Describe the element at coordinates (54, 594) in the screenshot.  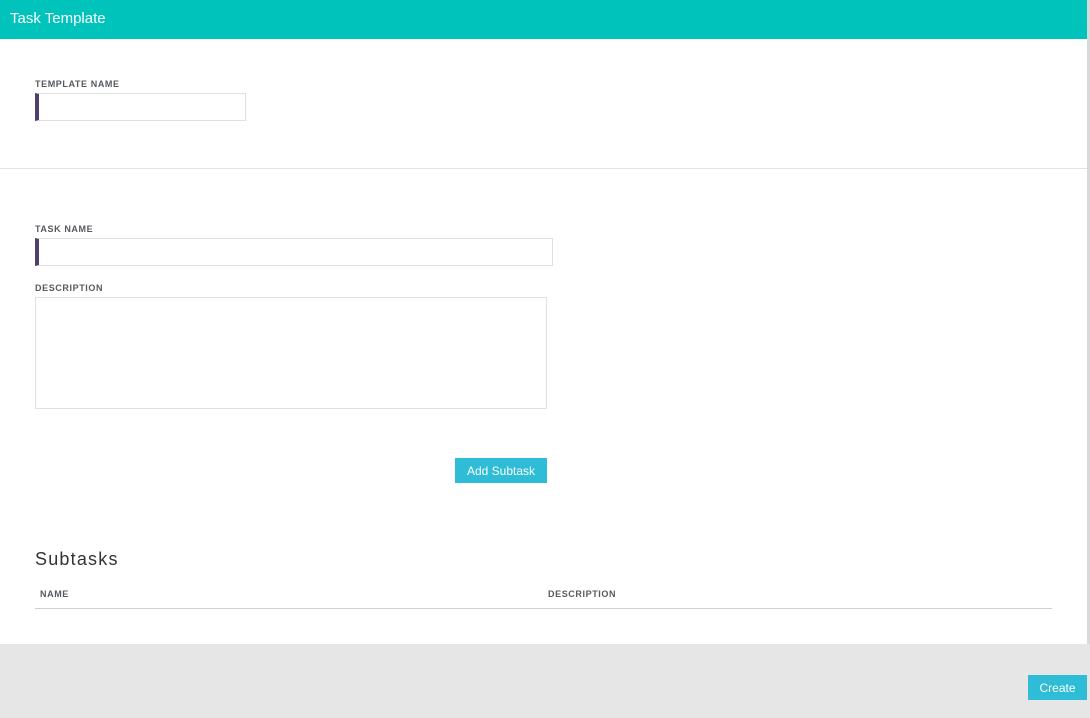
I see `column-header-name: NAME` at that location.